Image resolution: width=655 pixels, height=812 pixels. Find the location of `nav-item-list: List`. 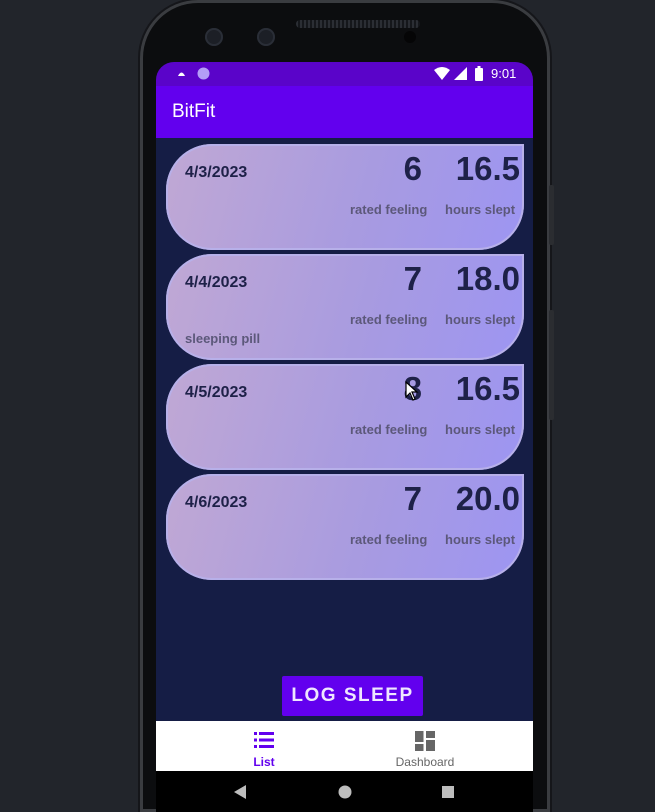

nav-item-list: List is located at coordinates (264, 746).